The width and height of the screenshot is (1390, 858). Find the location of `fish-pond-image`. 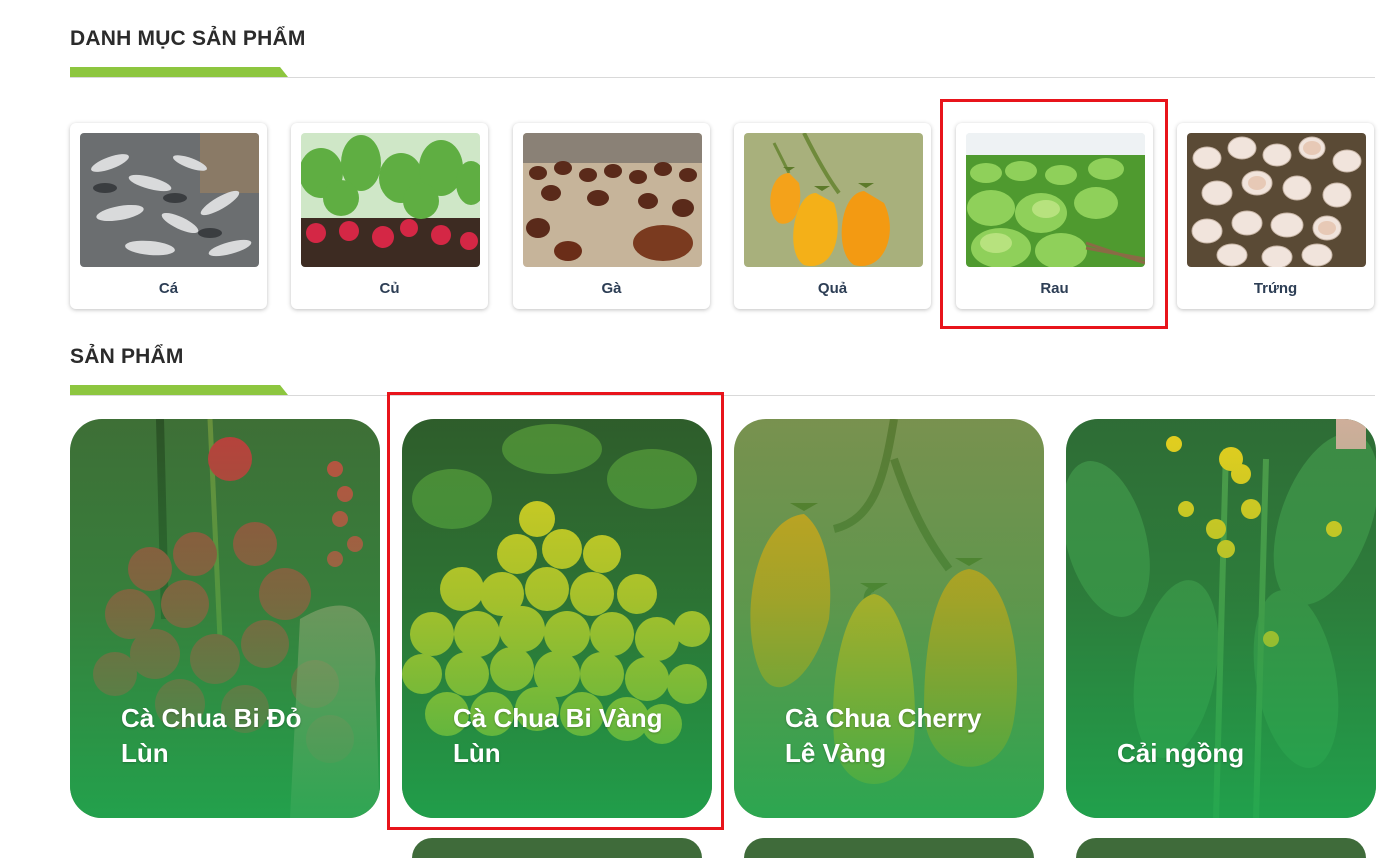

fish-pond-image is located at coordinates (169, 200).